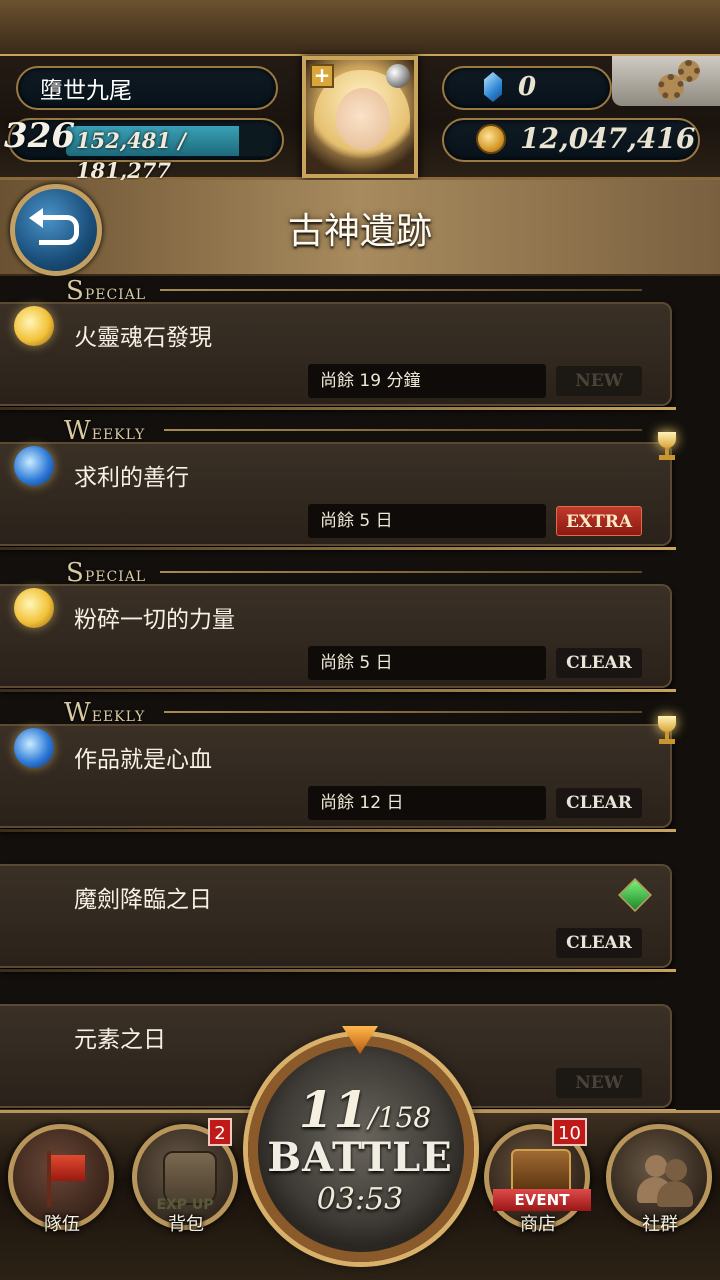 This screenshot has width=720, height=1280. What do you see at coordinates (666, 81) in the screenshot?
I see `settings-button` at bounding box center [666, 81].